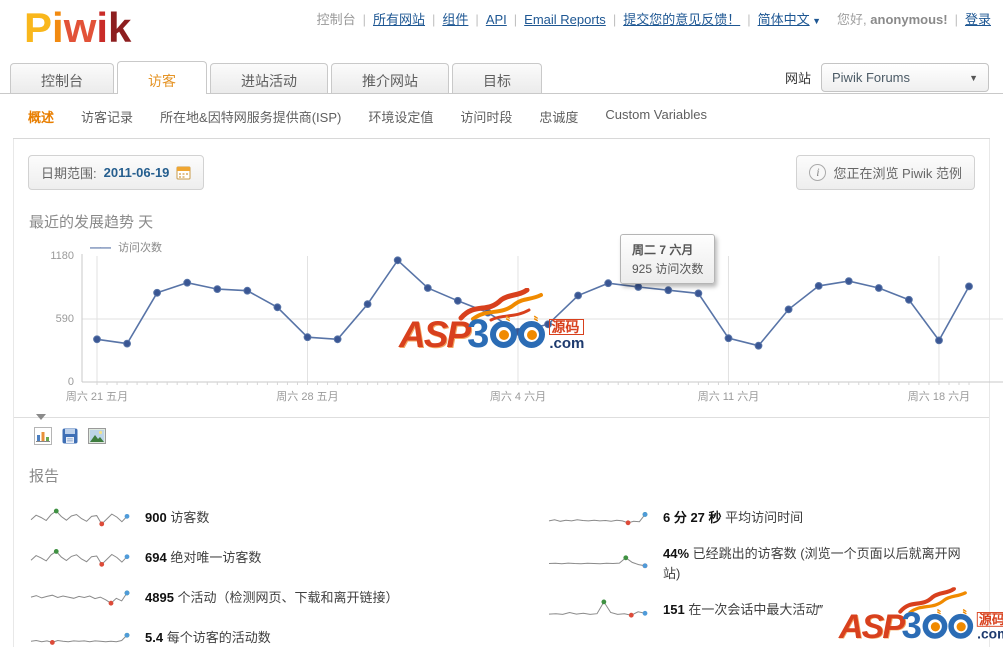 The width and height of the screenshot is (1003, 647). What do you see at coordinates (159, 597) in the screenshot?
I see `report-item-value: 4895` at bounding box center [159, 597].